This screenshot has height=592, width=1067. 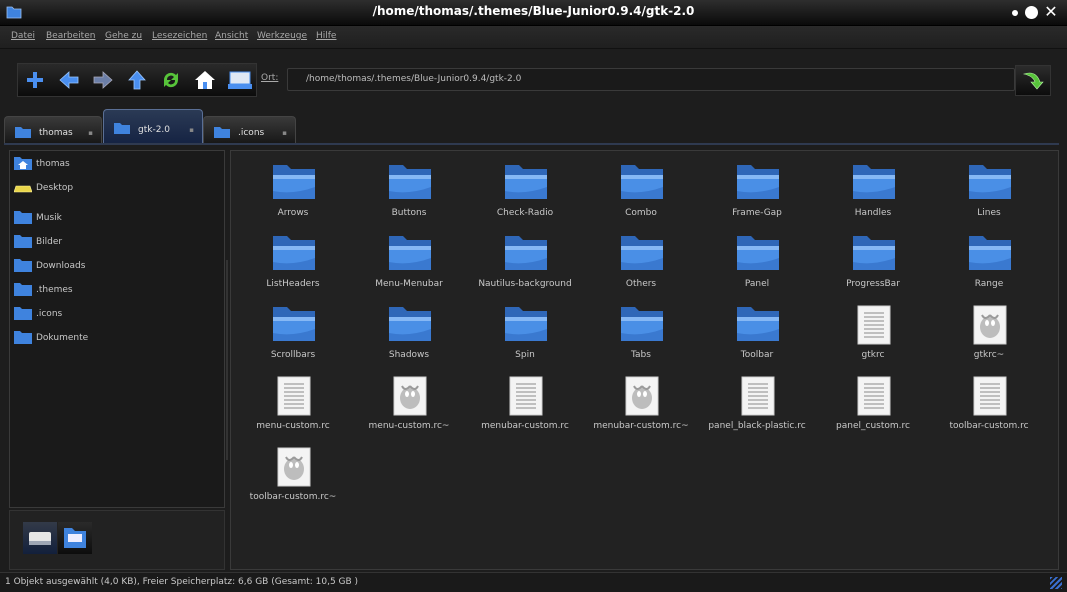 What do you see at coordinates (409, 401) in the screenshot?
I see `file-item-menu-custom-rc: menu-custom.rc~` at bounding box center [409, 401].